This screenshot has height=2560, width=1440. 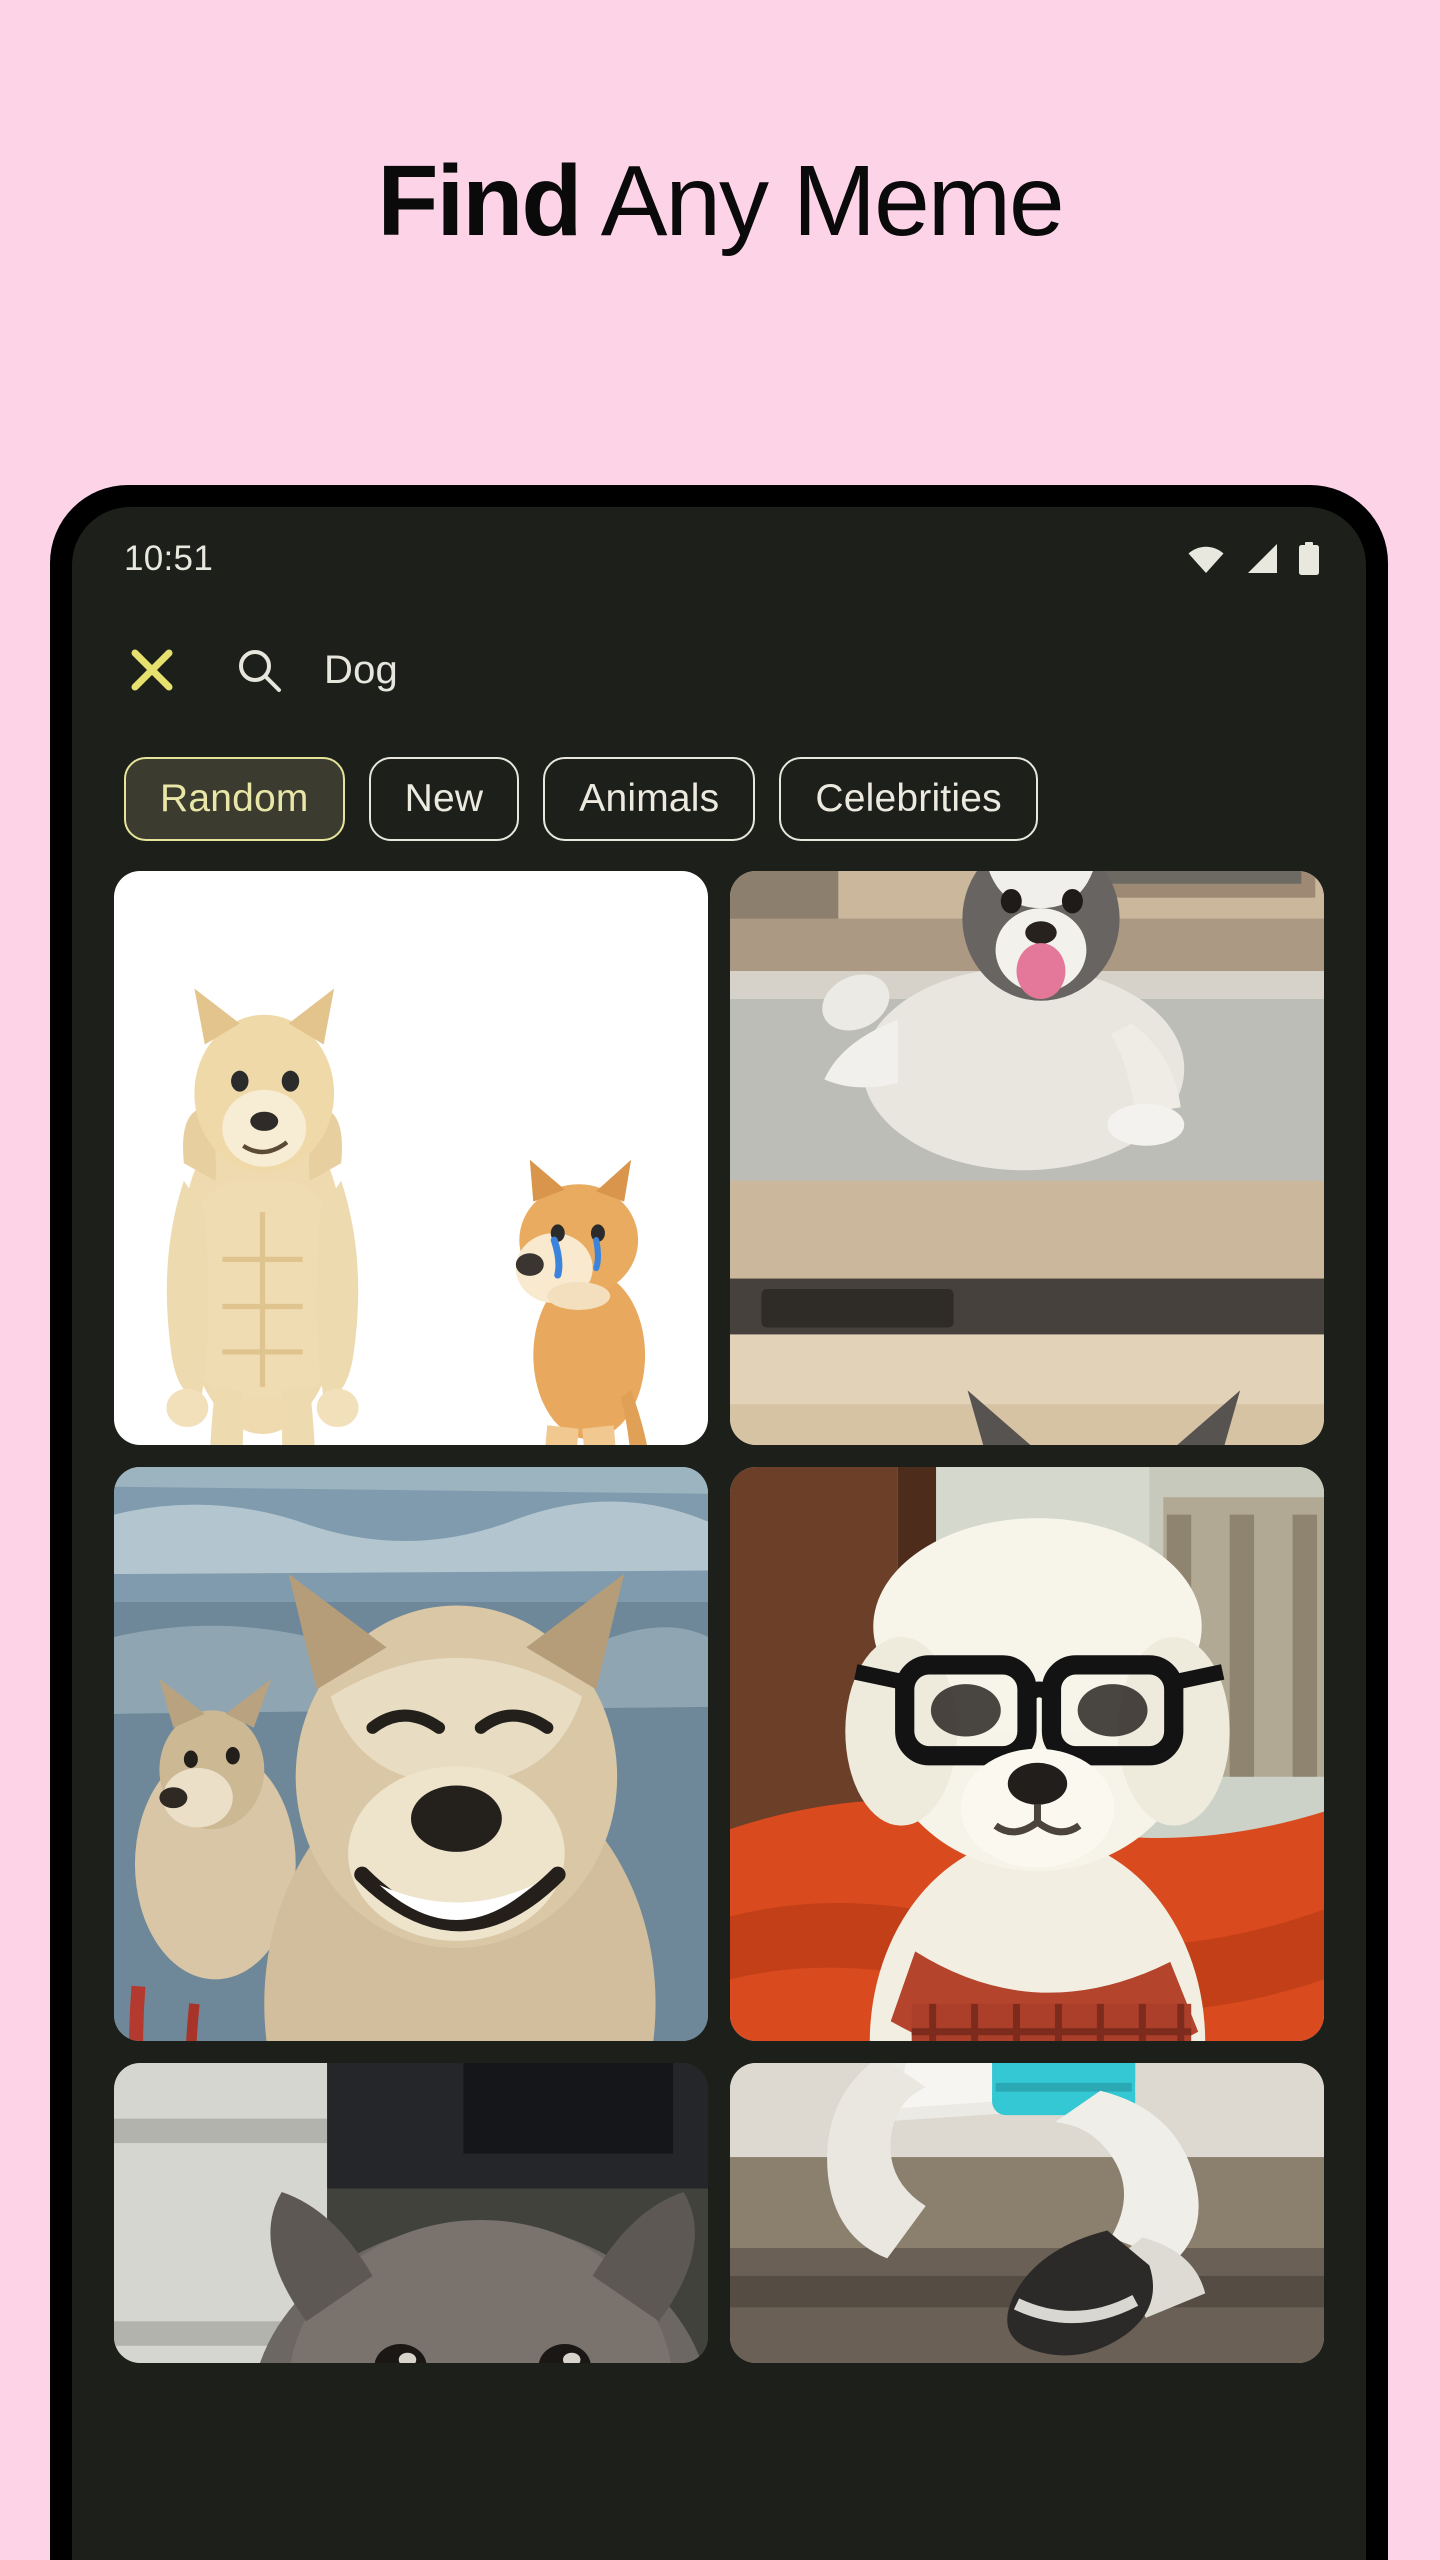 I want to click on meme-dog-with-glasses: White dog wearing glasses and a scarf, so click(x=1027, y=1754).